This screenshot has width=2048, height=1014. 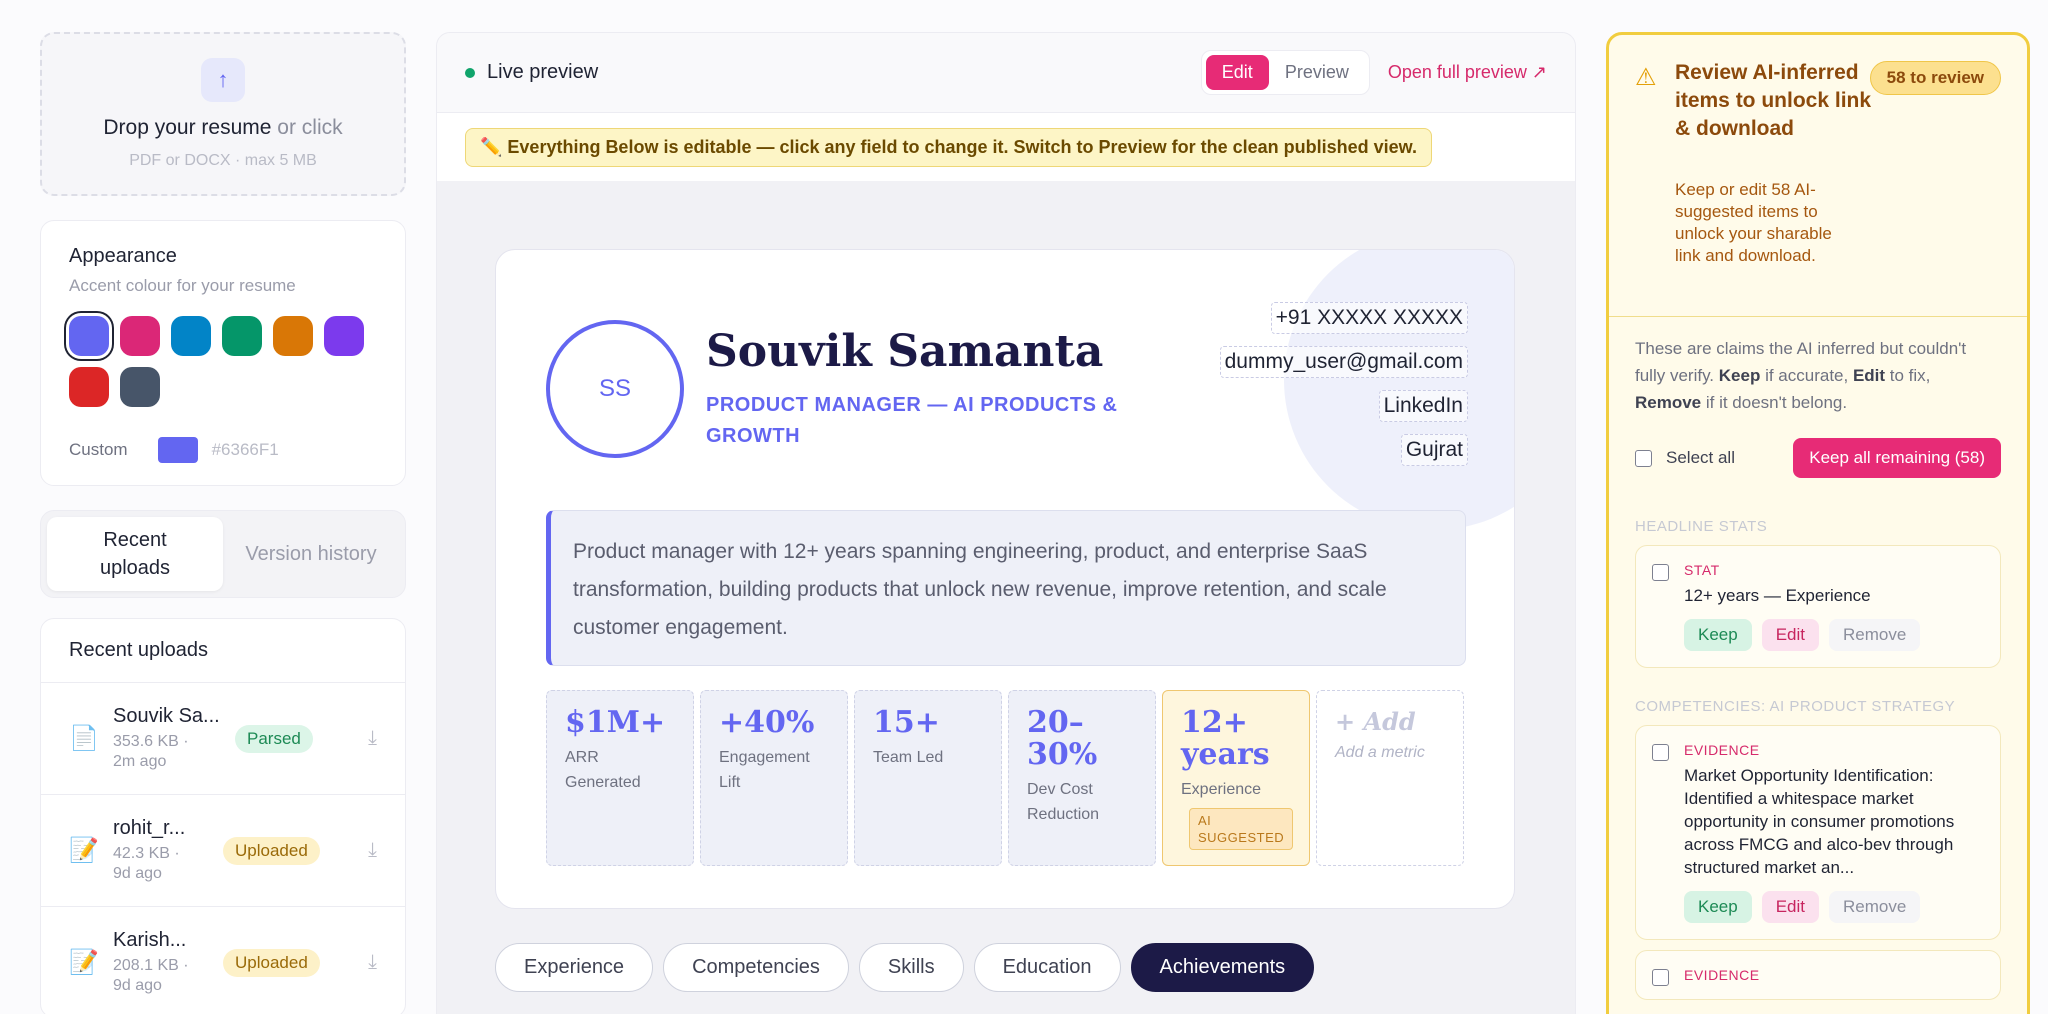 I want to click on add-metric-card: + Add Add a metric, so click(x=1390, y=778).